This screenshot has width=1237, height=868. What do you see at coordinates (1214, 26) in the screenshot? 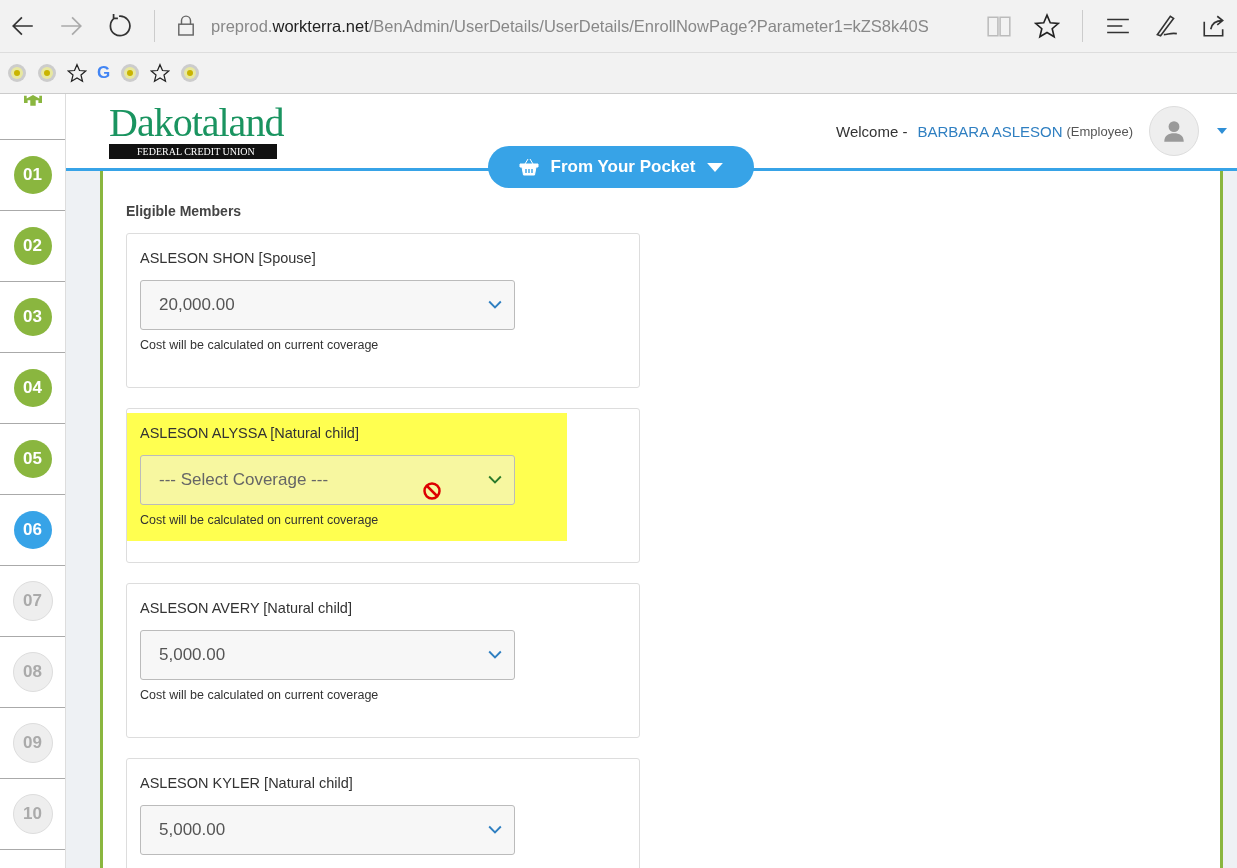
I see `share-icon` at bounding box center [1214, 26].